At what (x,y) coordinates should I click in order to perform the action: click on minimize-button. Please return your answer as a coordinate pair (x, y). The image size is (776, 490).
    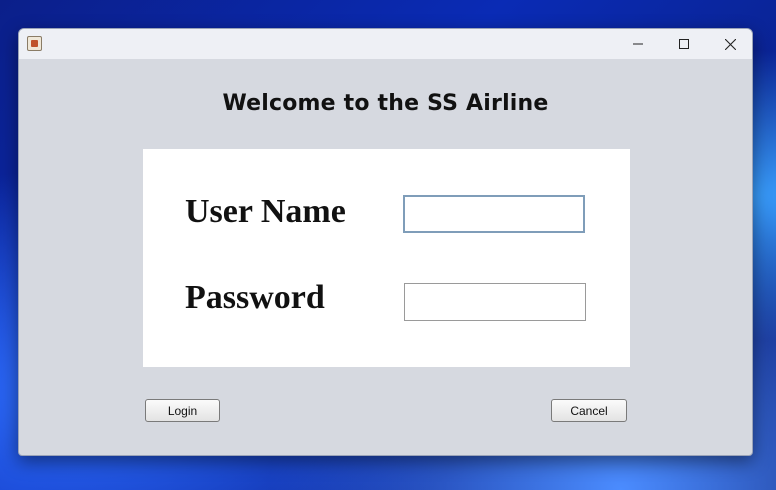
    Looking at the image, I should click on (638, 44).